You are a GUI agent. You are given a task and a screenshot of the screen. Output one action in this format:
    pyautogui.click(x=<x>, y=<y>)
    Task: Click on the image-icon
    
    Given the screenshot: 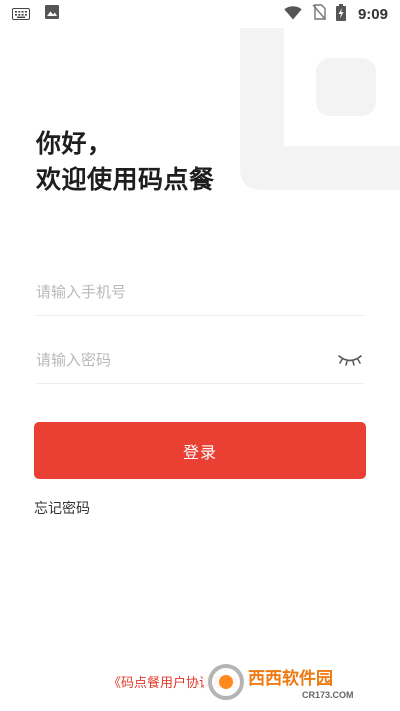 What is the action you would take?
    pyautogui.click(x=52, y=14)
    